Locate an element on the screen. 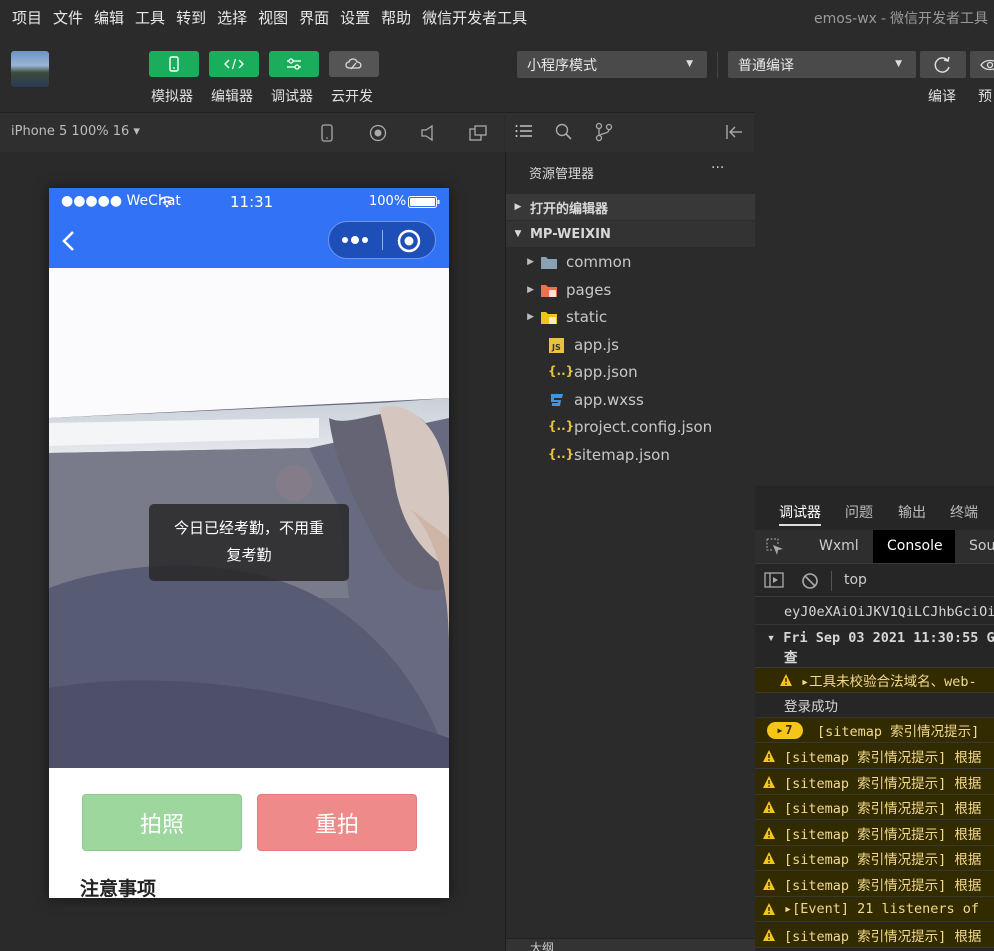 The image size is (994, 951). context-select: top is located at coordinates (855, 580).